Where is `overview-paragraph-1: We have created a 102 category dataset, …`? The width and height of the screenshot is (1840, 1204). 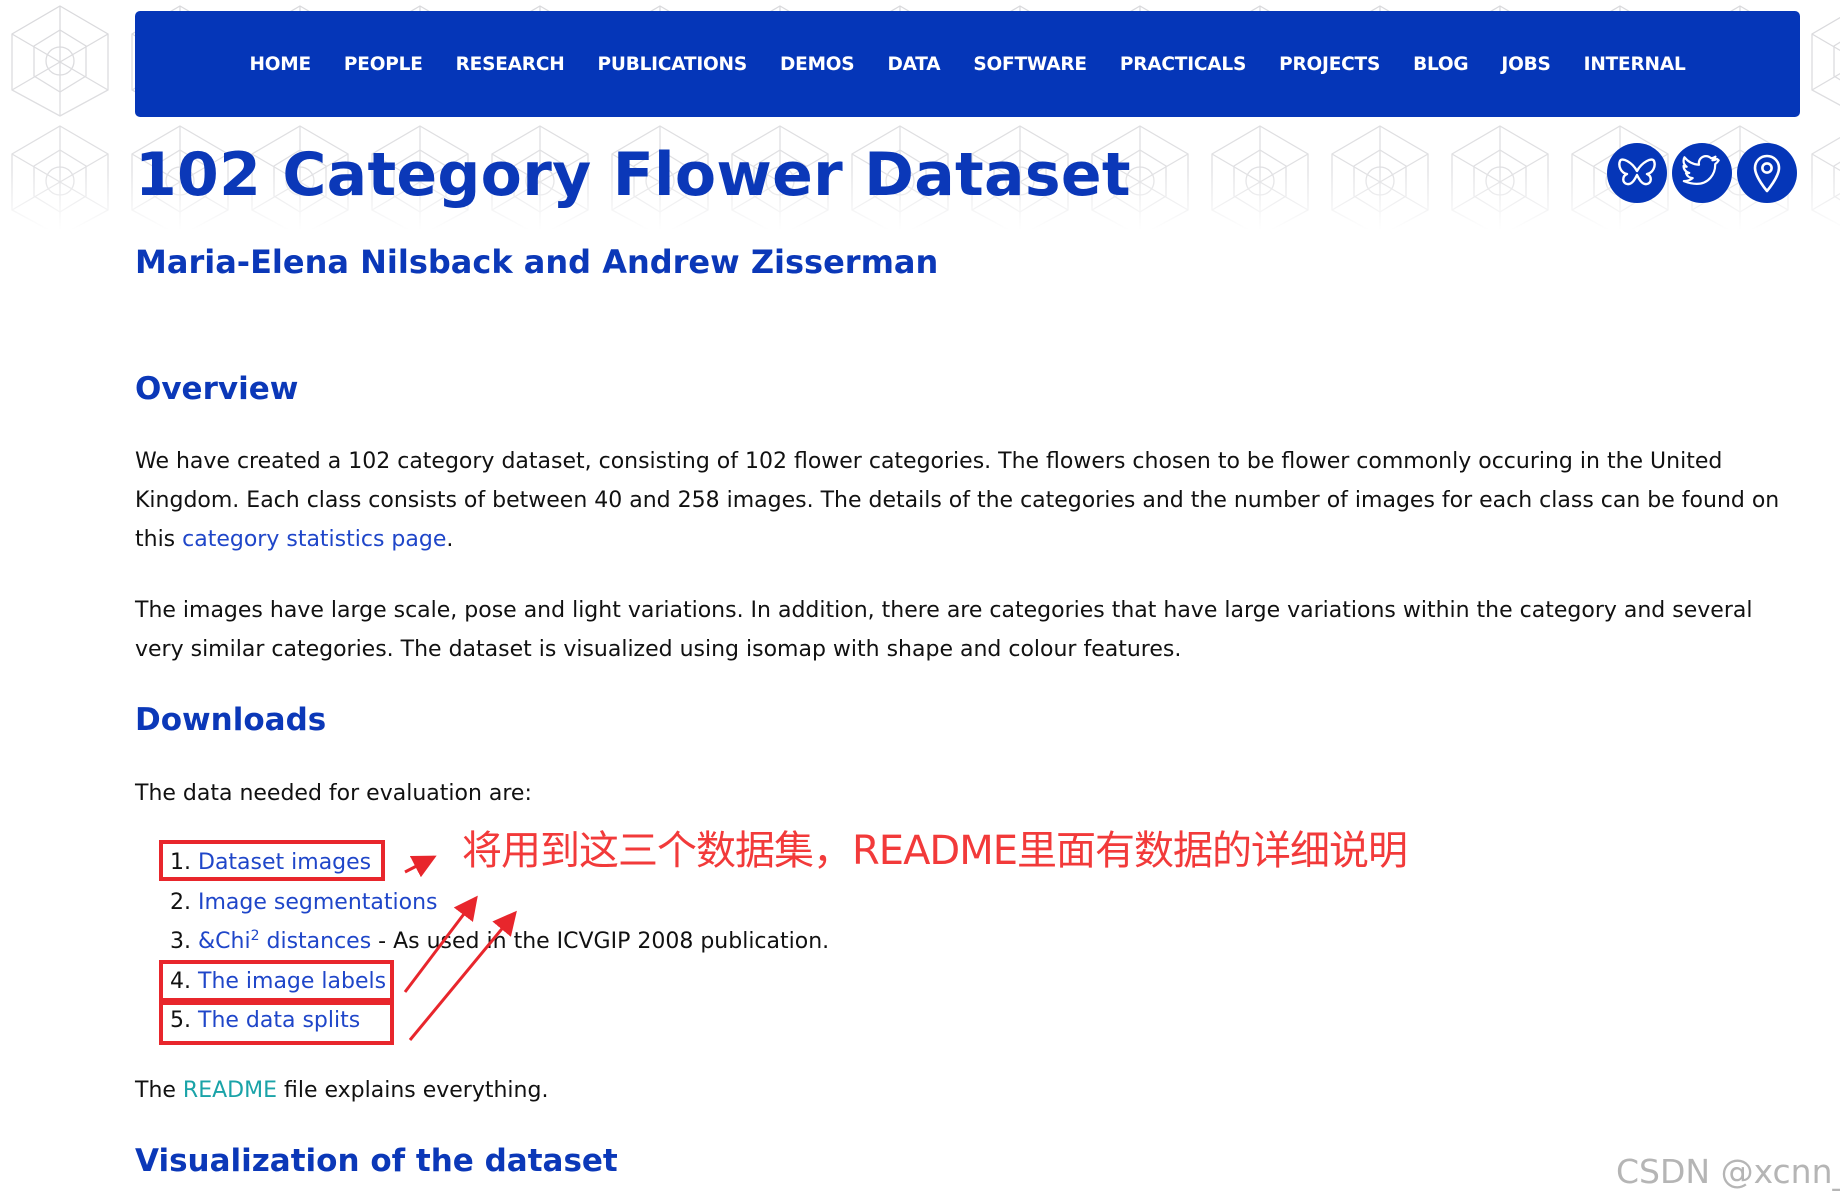
overview-paragraph-1: We have created a 102 category dataset, … is located at coordinates (967, 500).